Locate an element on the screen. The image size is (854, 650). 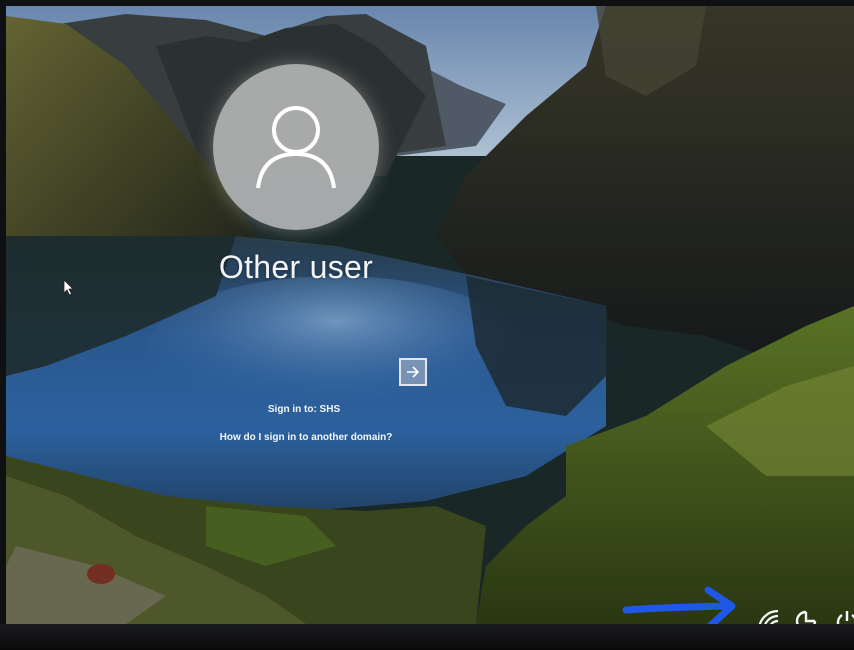
user-avatar is located at coordinates (296, 147).